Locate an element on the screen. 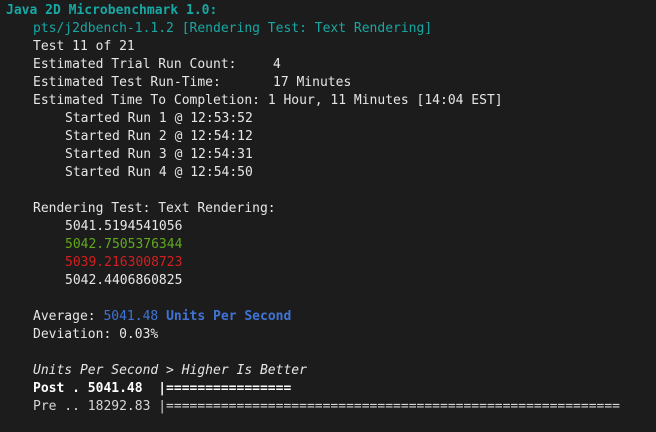 Image resolution: width=656 pixels, height=432 pixels. trial-count-label: Estimated Trial Run Count: is located at coordinates (135, 64).